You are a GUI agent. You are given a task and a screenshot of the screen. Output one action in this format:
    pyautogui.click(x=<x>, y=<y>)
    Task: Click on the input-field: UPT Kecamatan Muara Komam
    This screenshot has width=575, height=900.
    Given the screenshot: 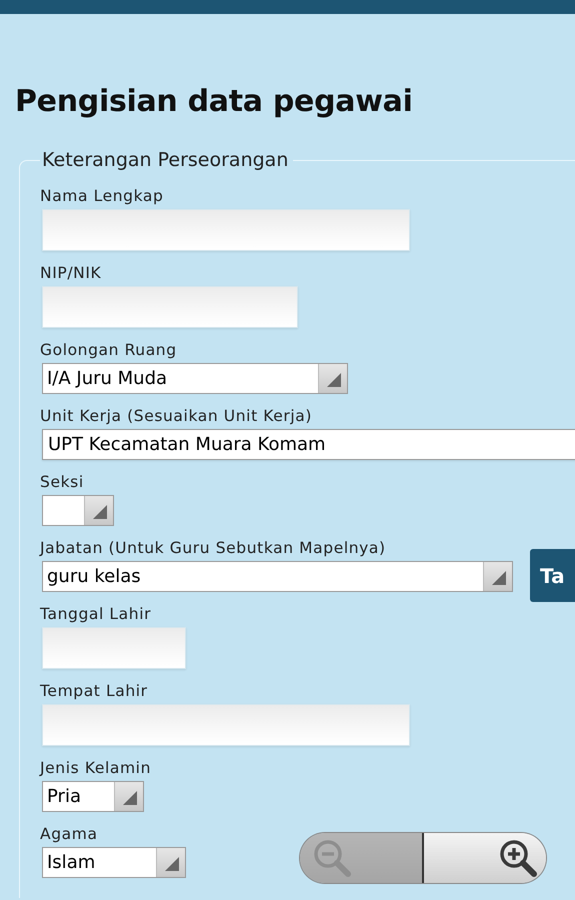 What is the action you would take?
    pyautogui.click(x=308, y=444)
    